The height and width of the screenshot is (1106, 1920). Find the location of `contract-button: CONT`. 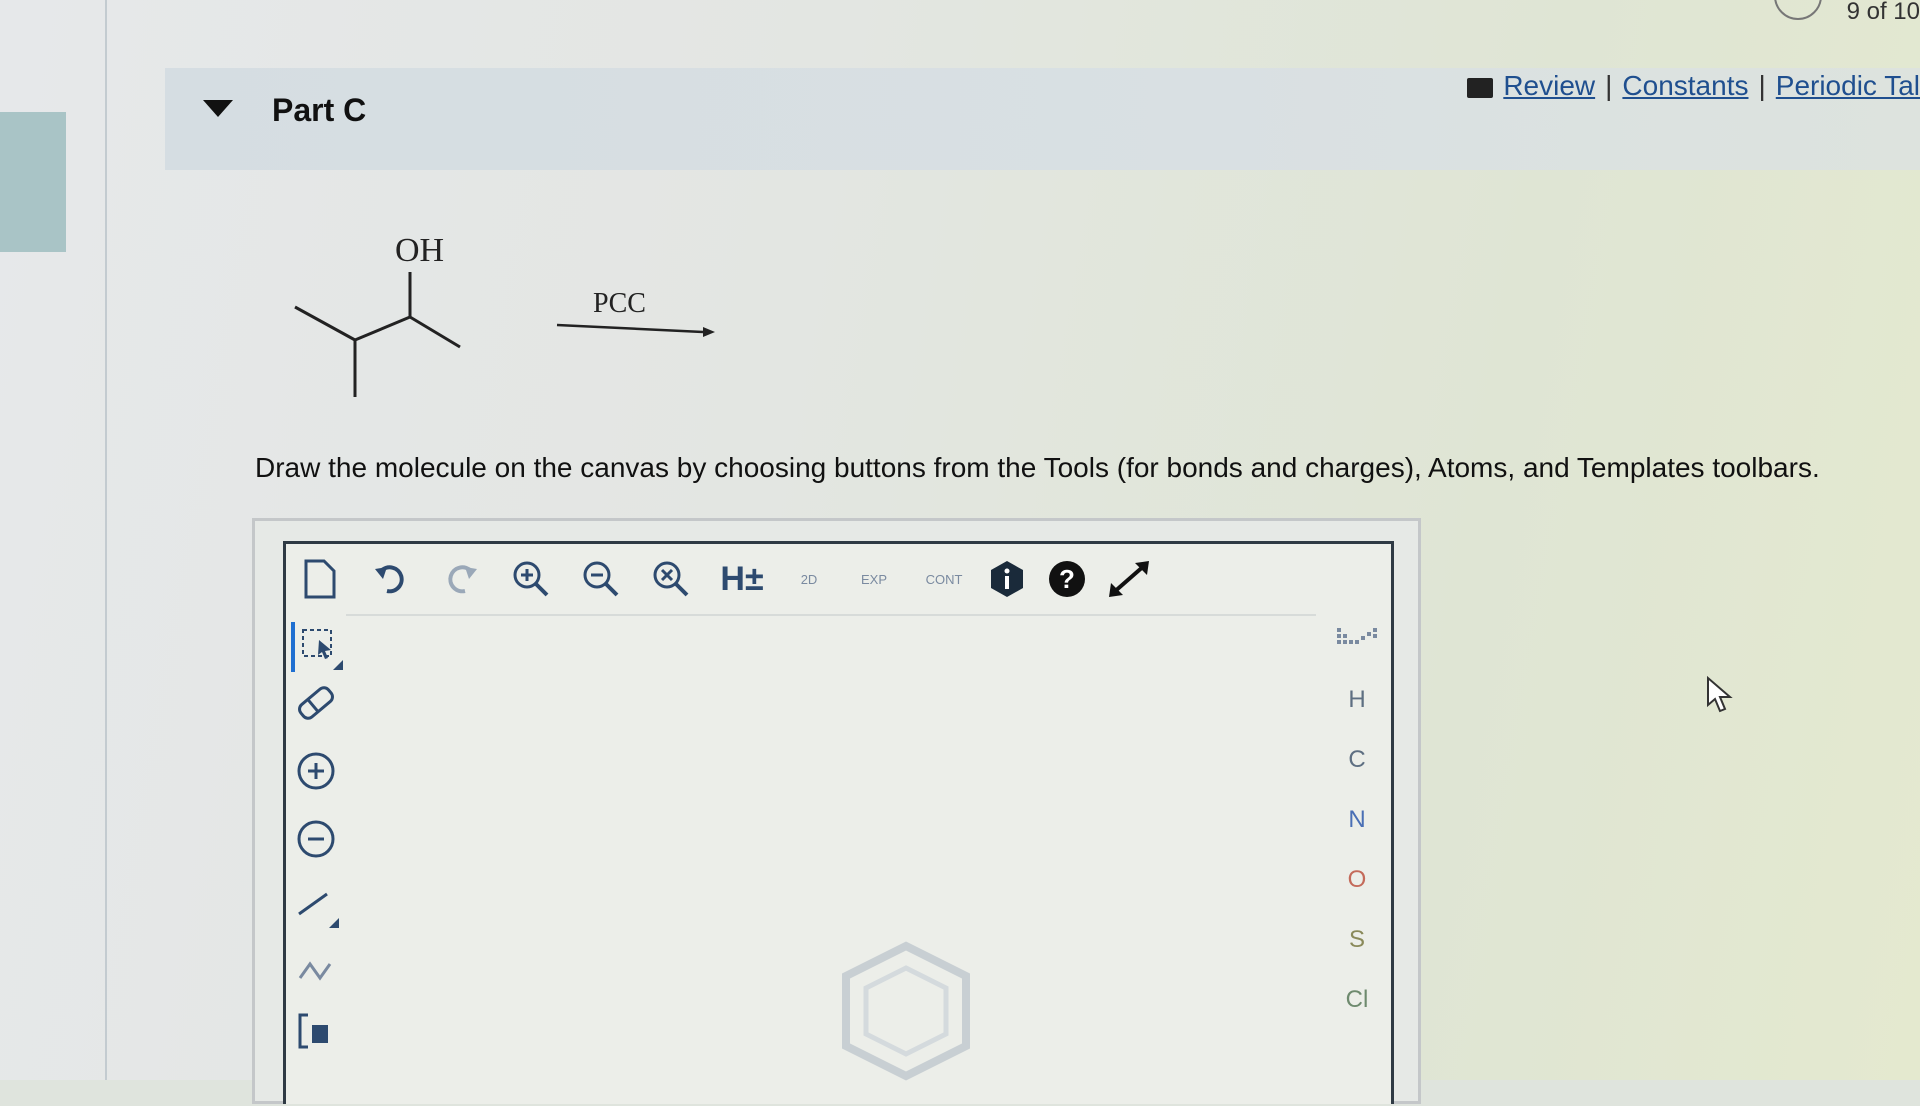

contract-button: CONT is located at coordinates (944, 579).